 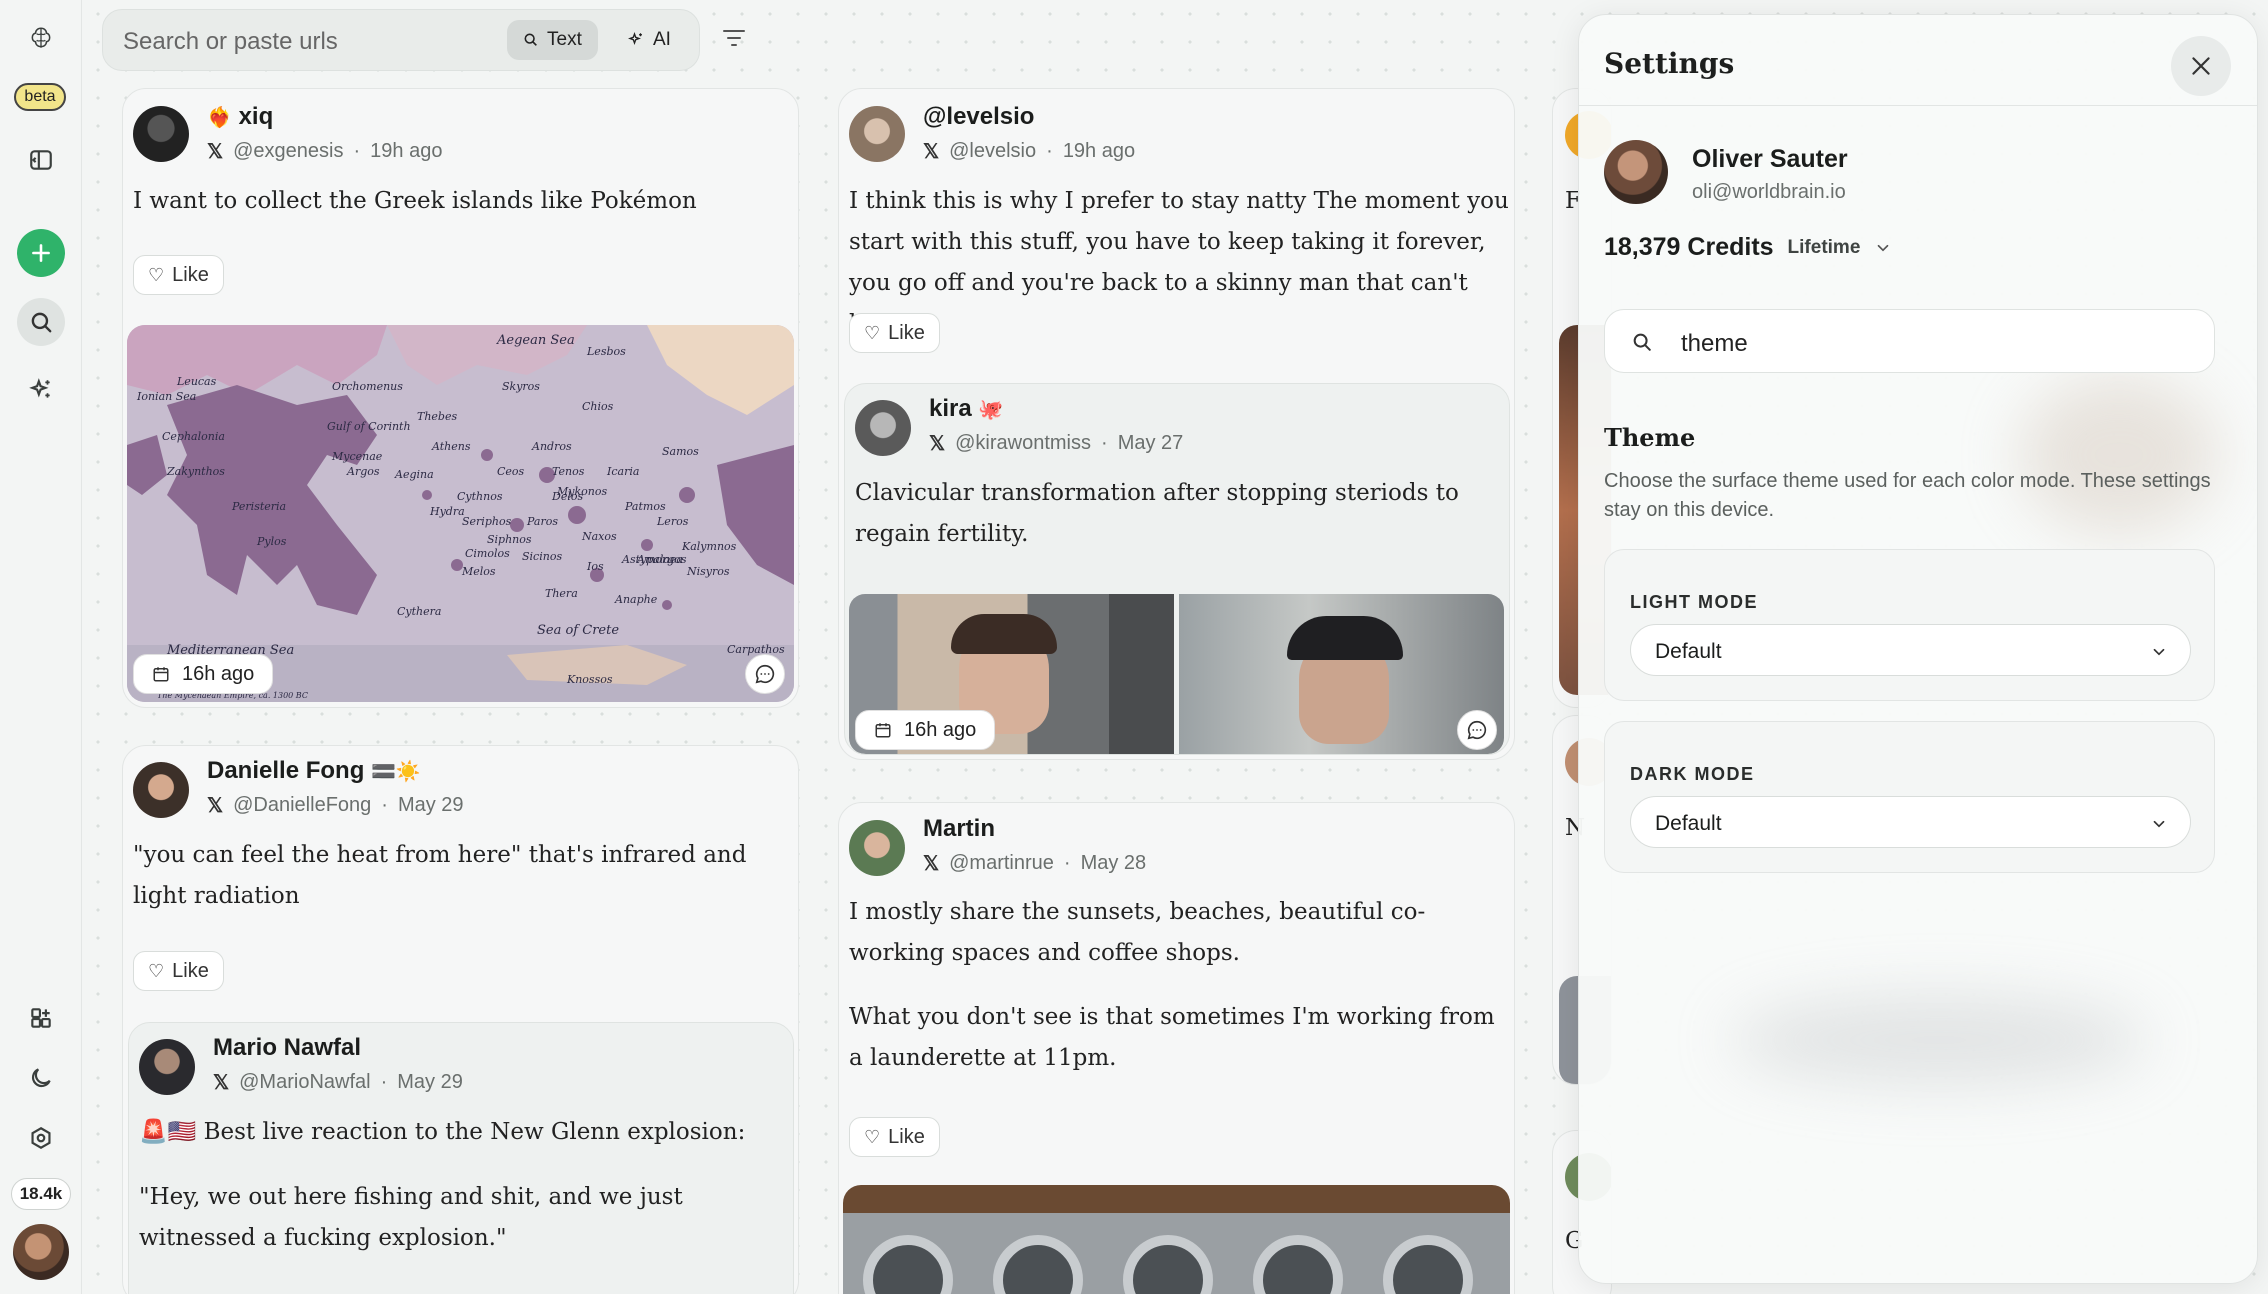 I want to click on map-label: Peristeria, so click(x=259, y=506).